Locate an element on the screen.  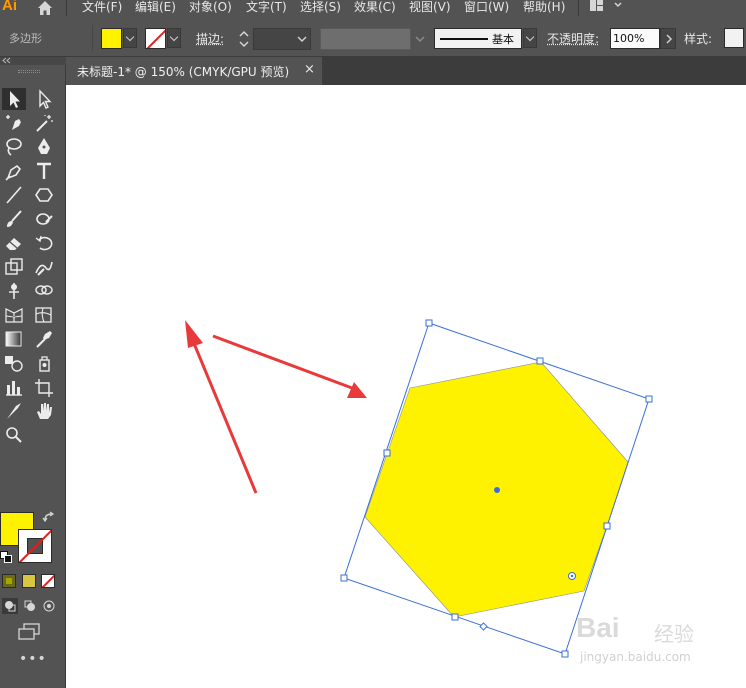
gradient-mode-button is located at coordinates (29, 581).